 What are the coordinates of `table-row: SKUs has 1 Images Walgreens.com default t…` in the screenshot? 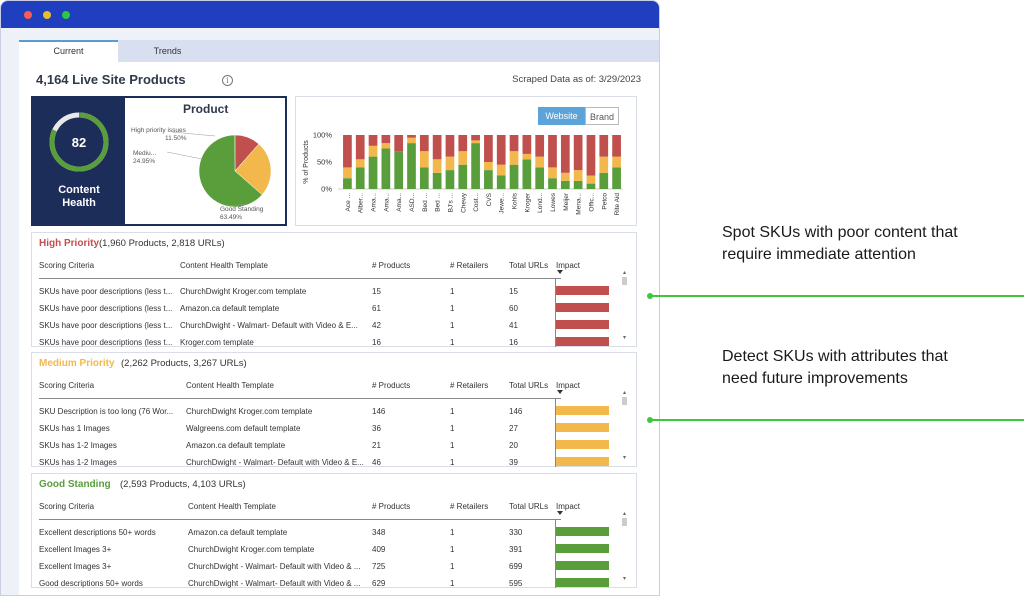 It's located at (327, 428).